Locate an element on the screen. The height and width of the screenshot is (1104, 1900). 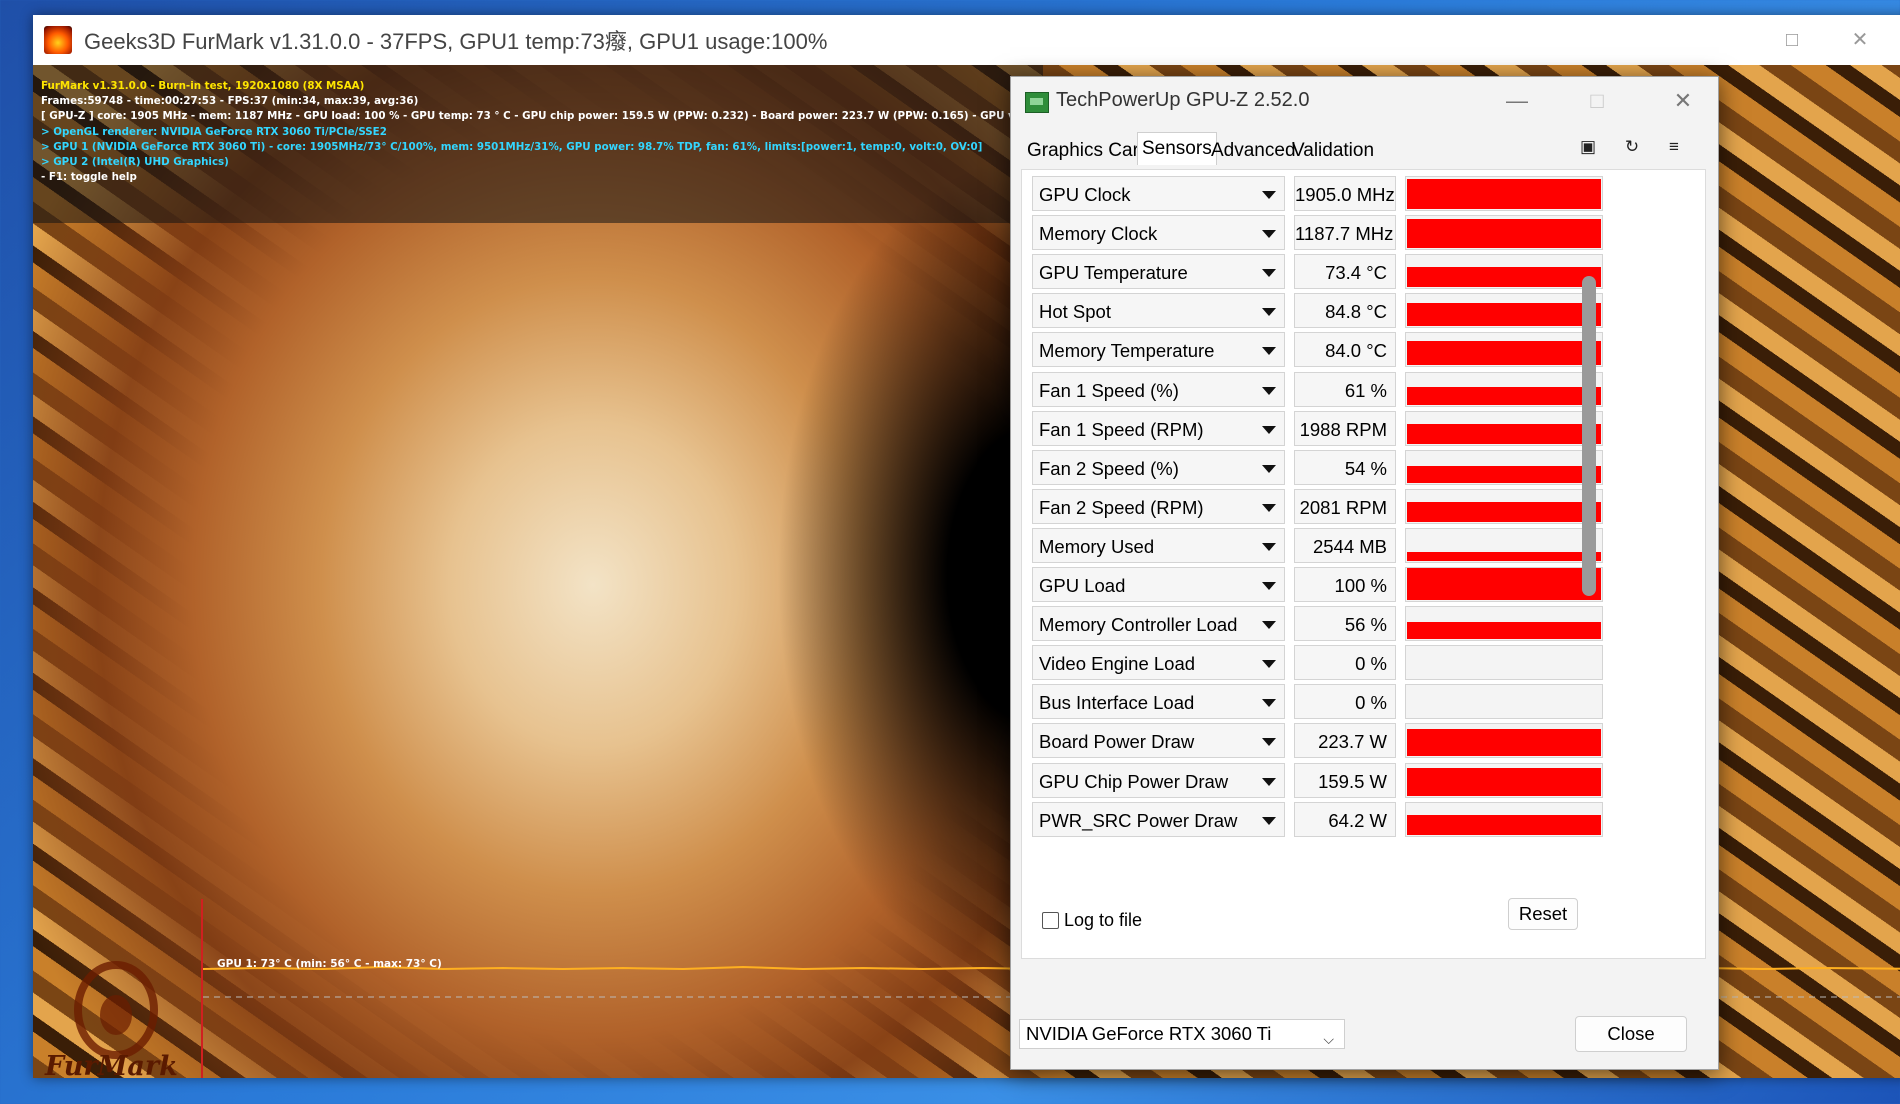
refresh-icon: ↻ is located at coordinates (1632, 147).